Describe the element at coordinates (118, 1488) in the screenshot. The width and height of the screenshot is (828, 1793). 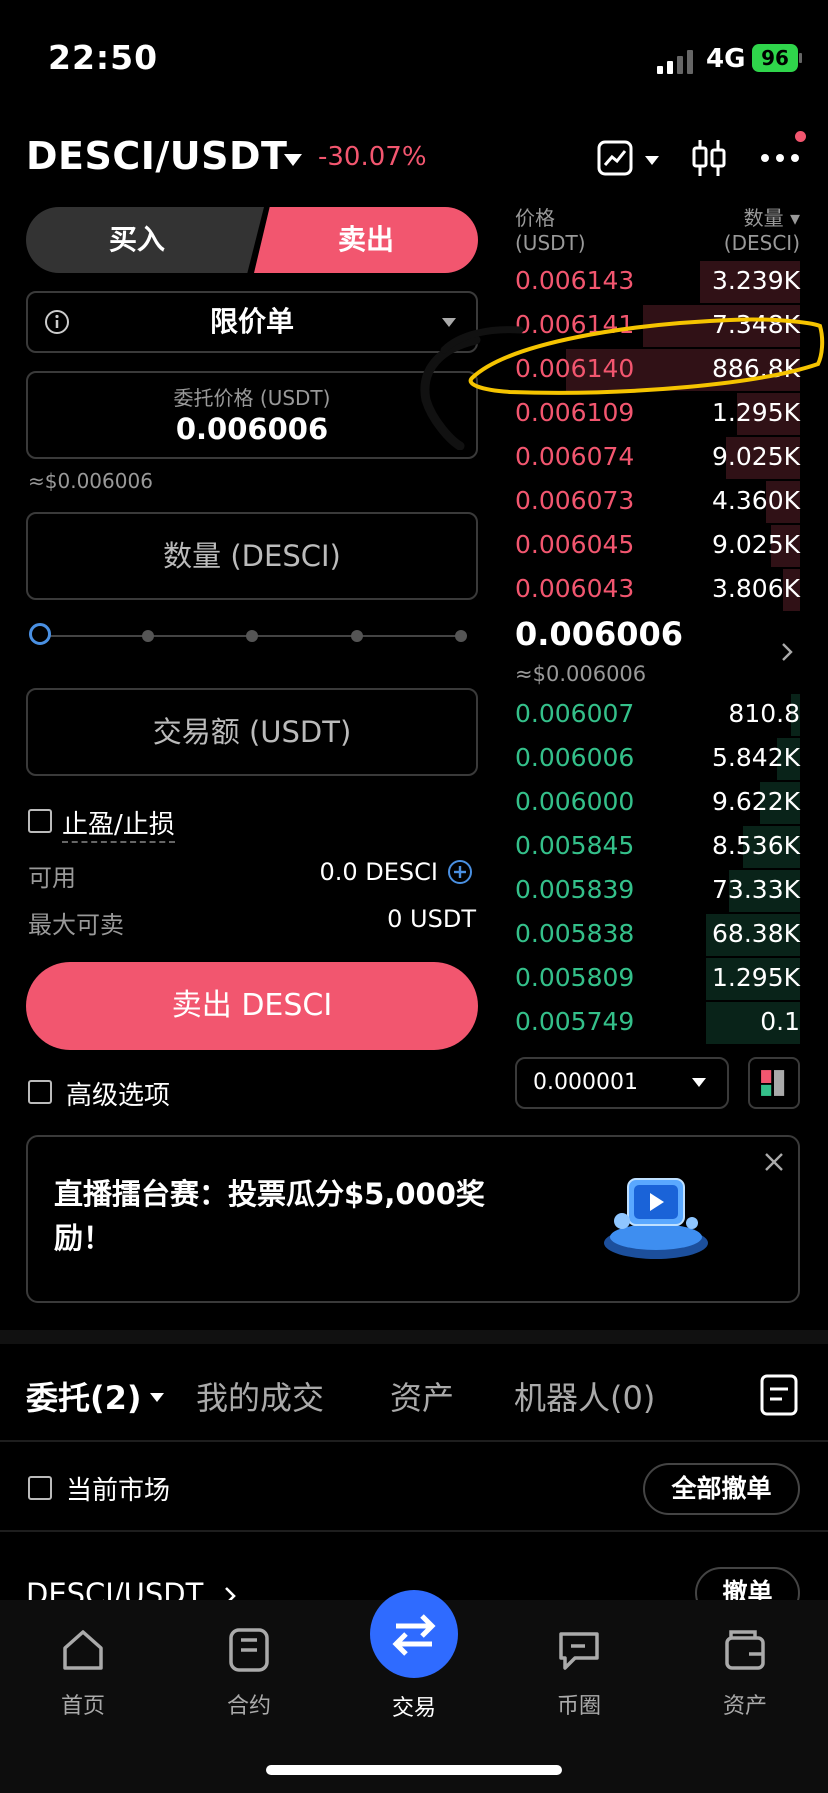
I see `current-market-label: 当前市场` at that location.